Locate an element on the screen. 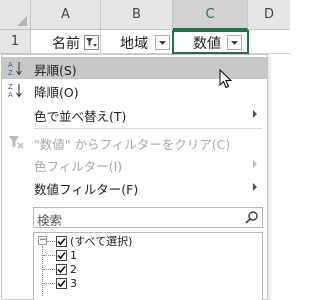 This screenshot has height=300, width=320. cell-c1-text: 数値 is located at coordinates (207, 44).